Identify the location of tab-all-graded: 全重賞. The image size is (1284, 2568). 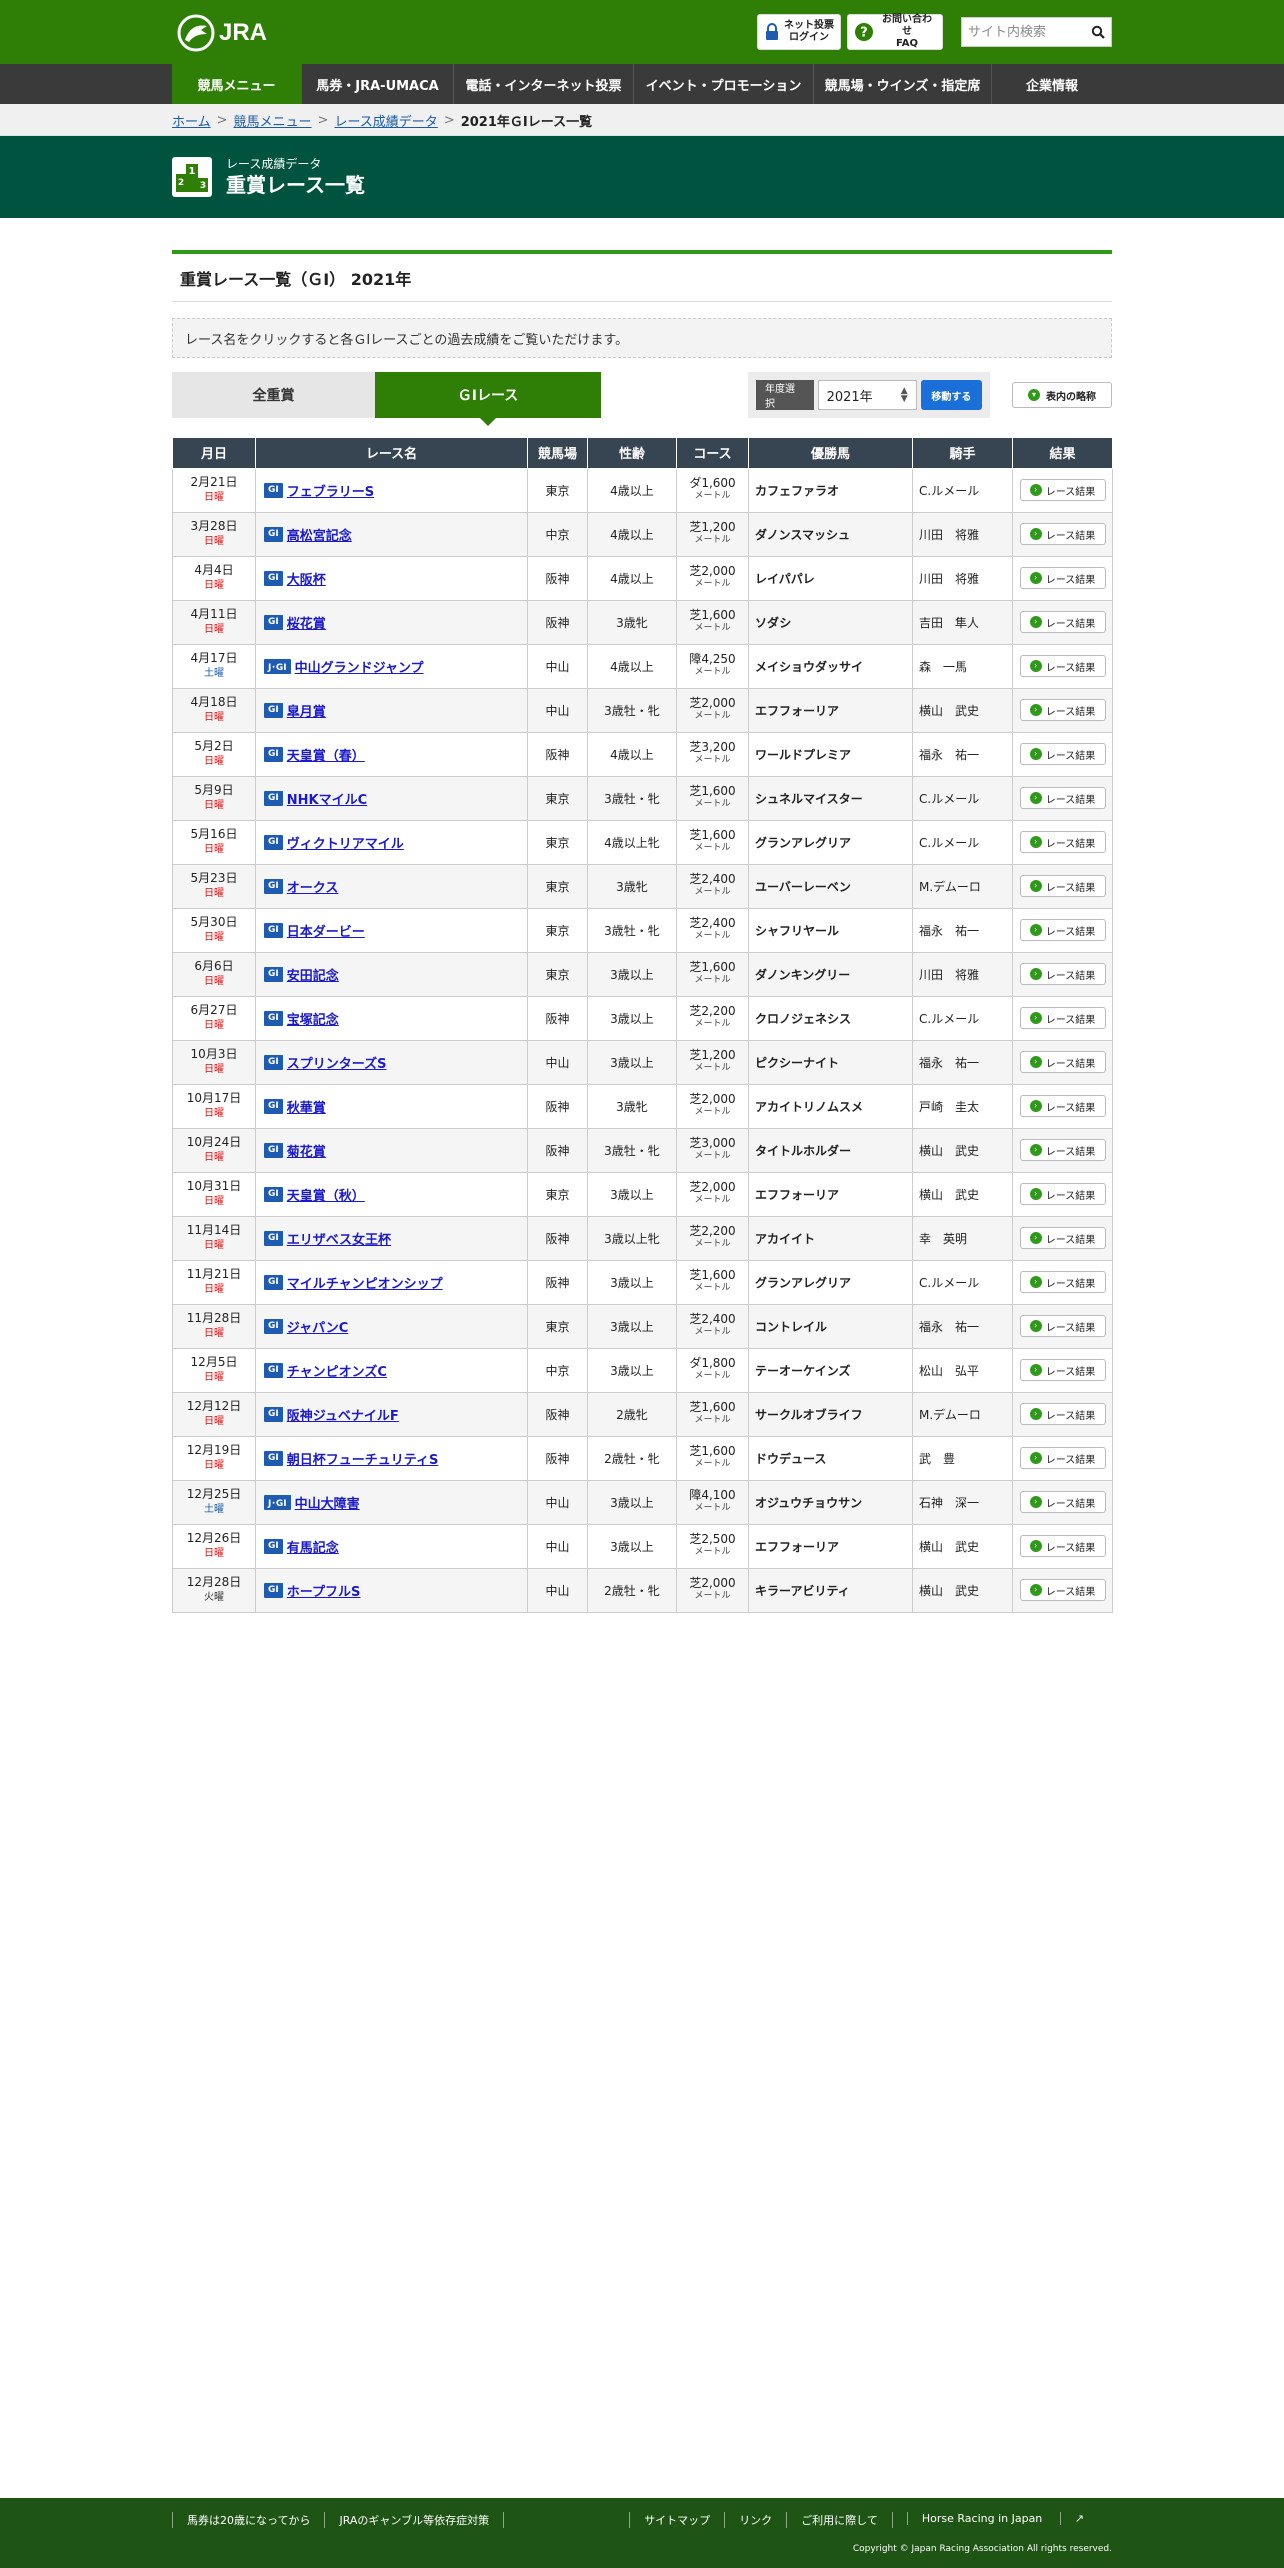
(273, 395).